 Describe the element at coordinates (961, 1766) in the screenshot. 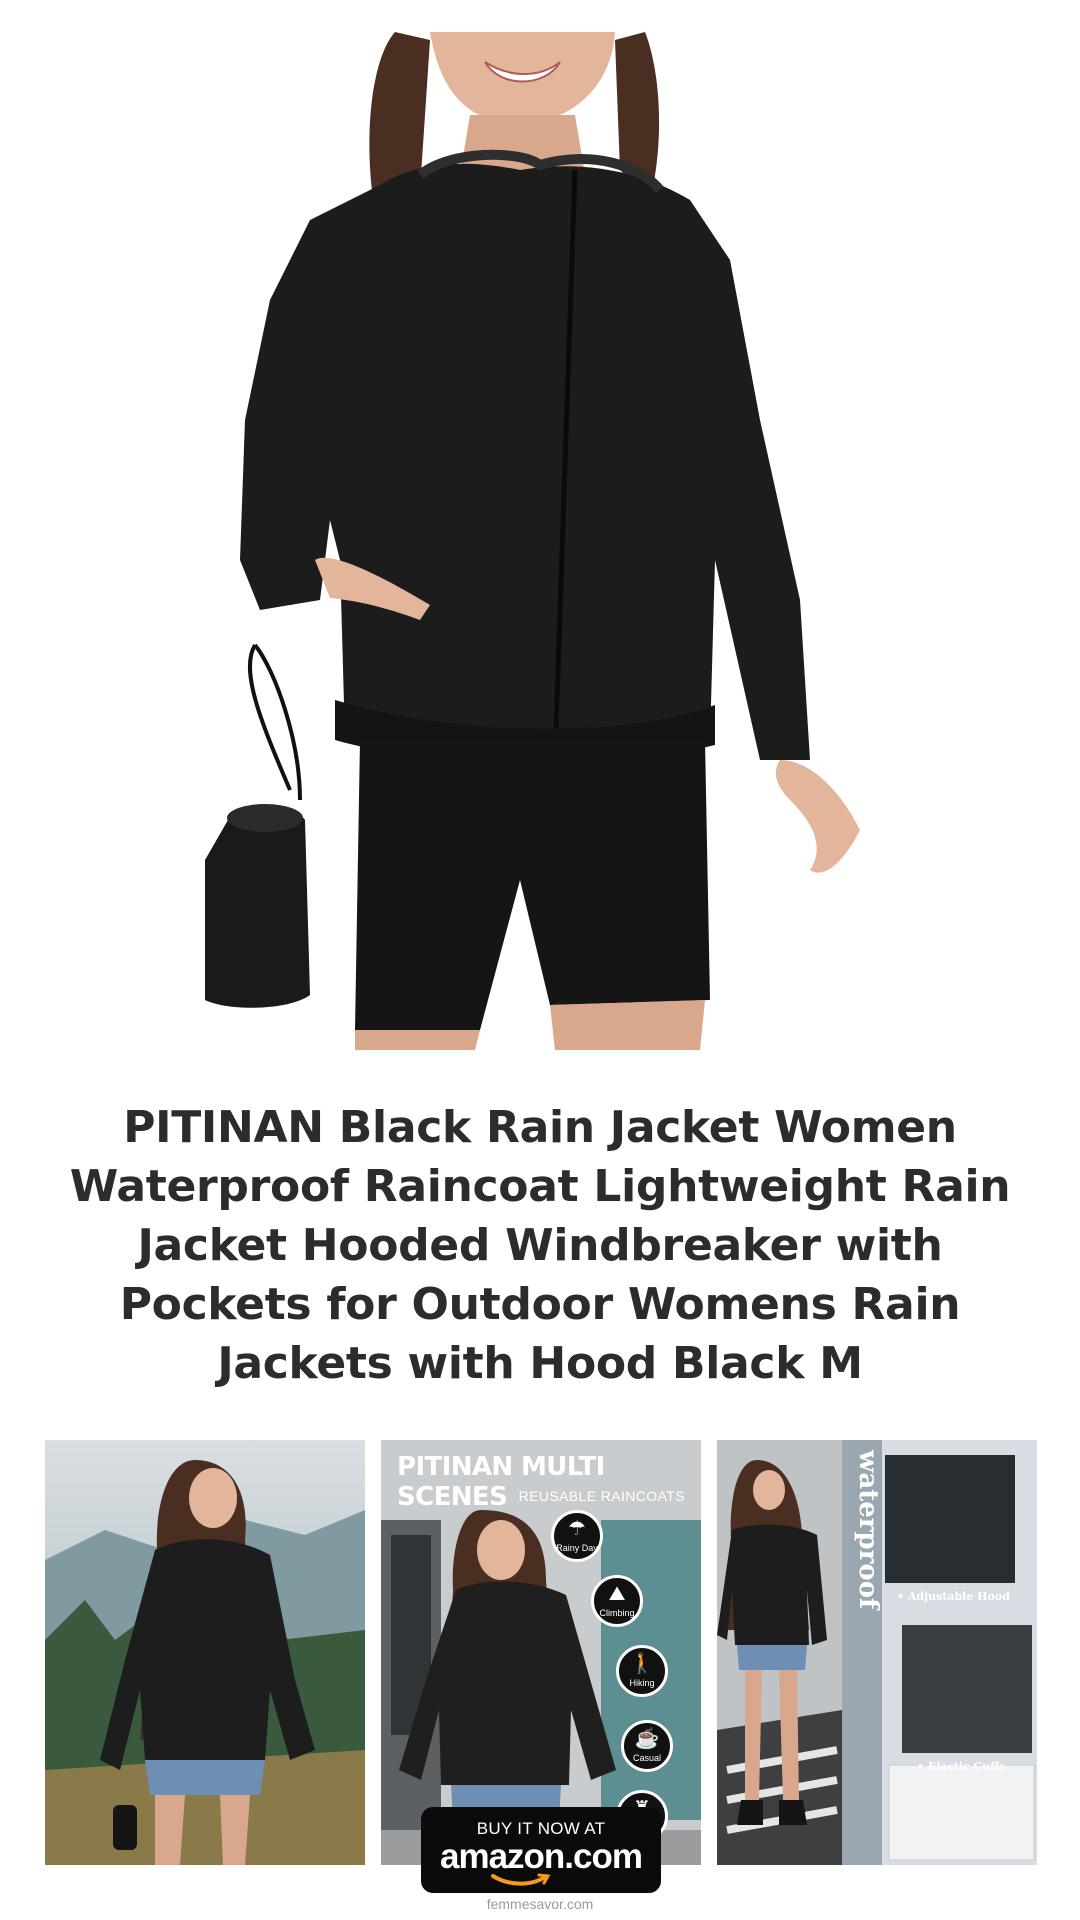

I see `feature-elastic-cuffs: • Elastic Cuffs` at that location.